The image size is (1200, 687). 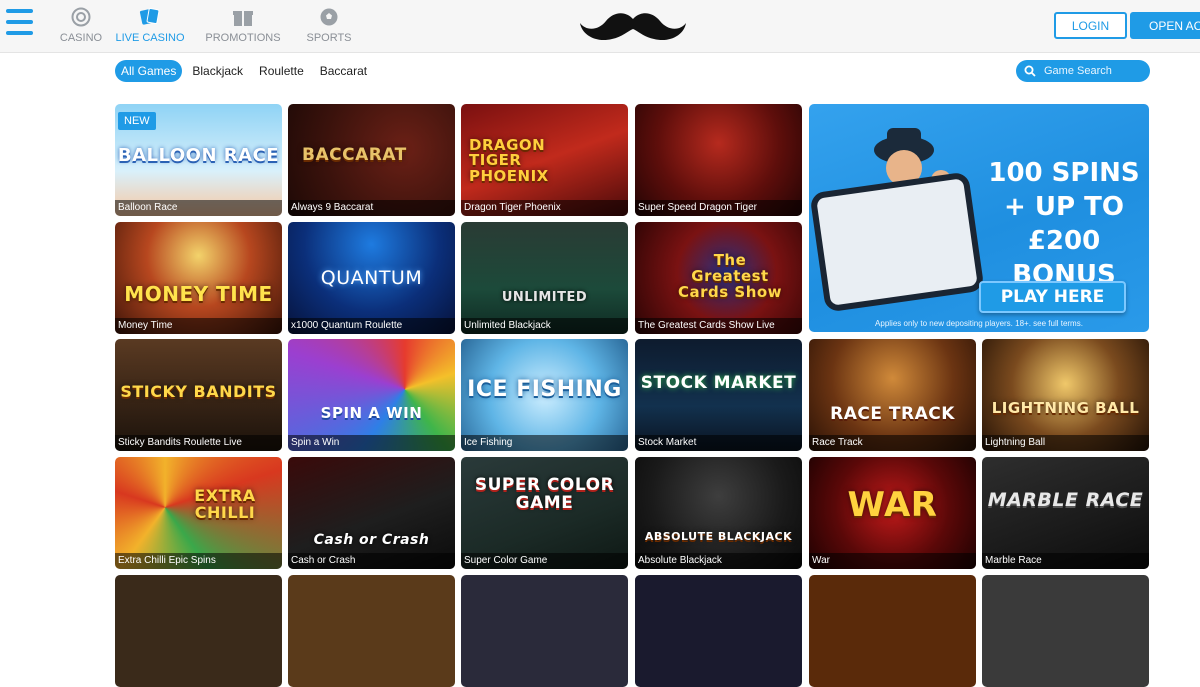 I want to click on game-tile-super-speed-dragon-tiger: Super Speed Dragon Tiger, so click(x=718, y=160).